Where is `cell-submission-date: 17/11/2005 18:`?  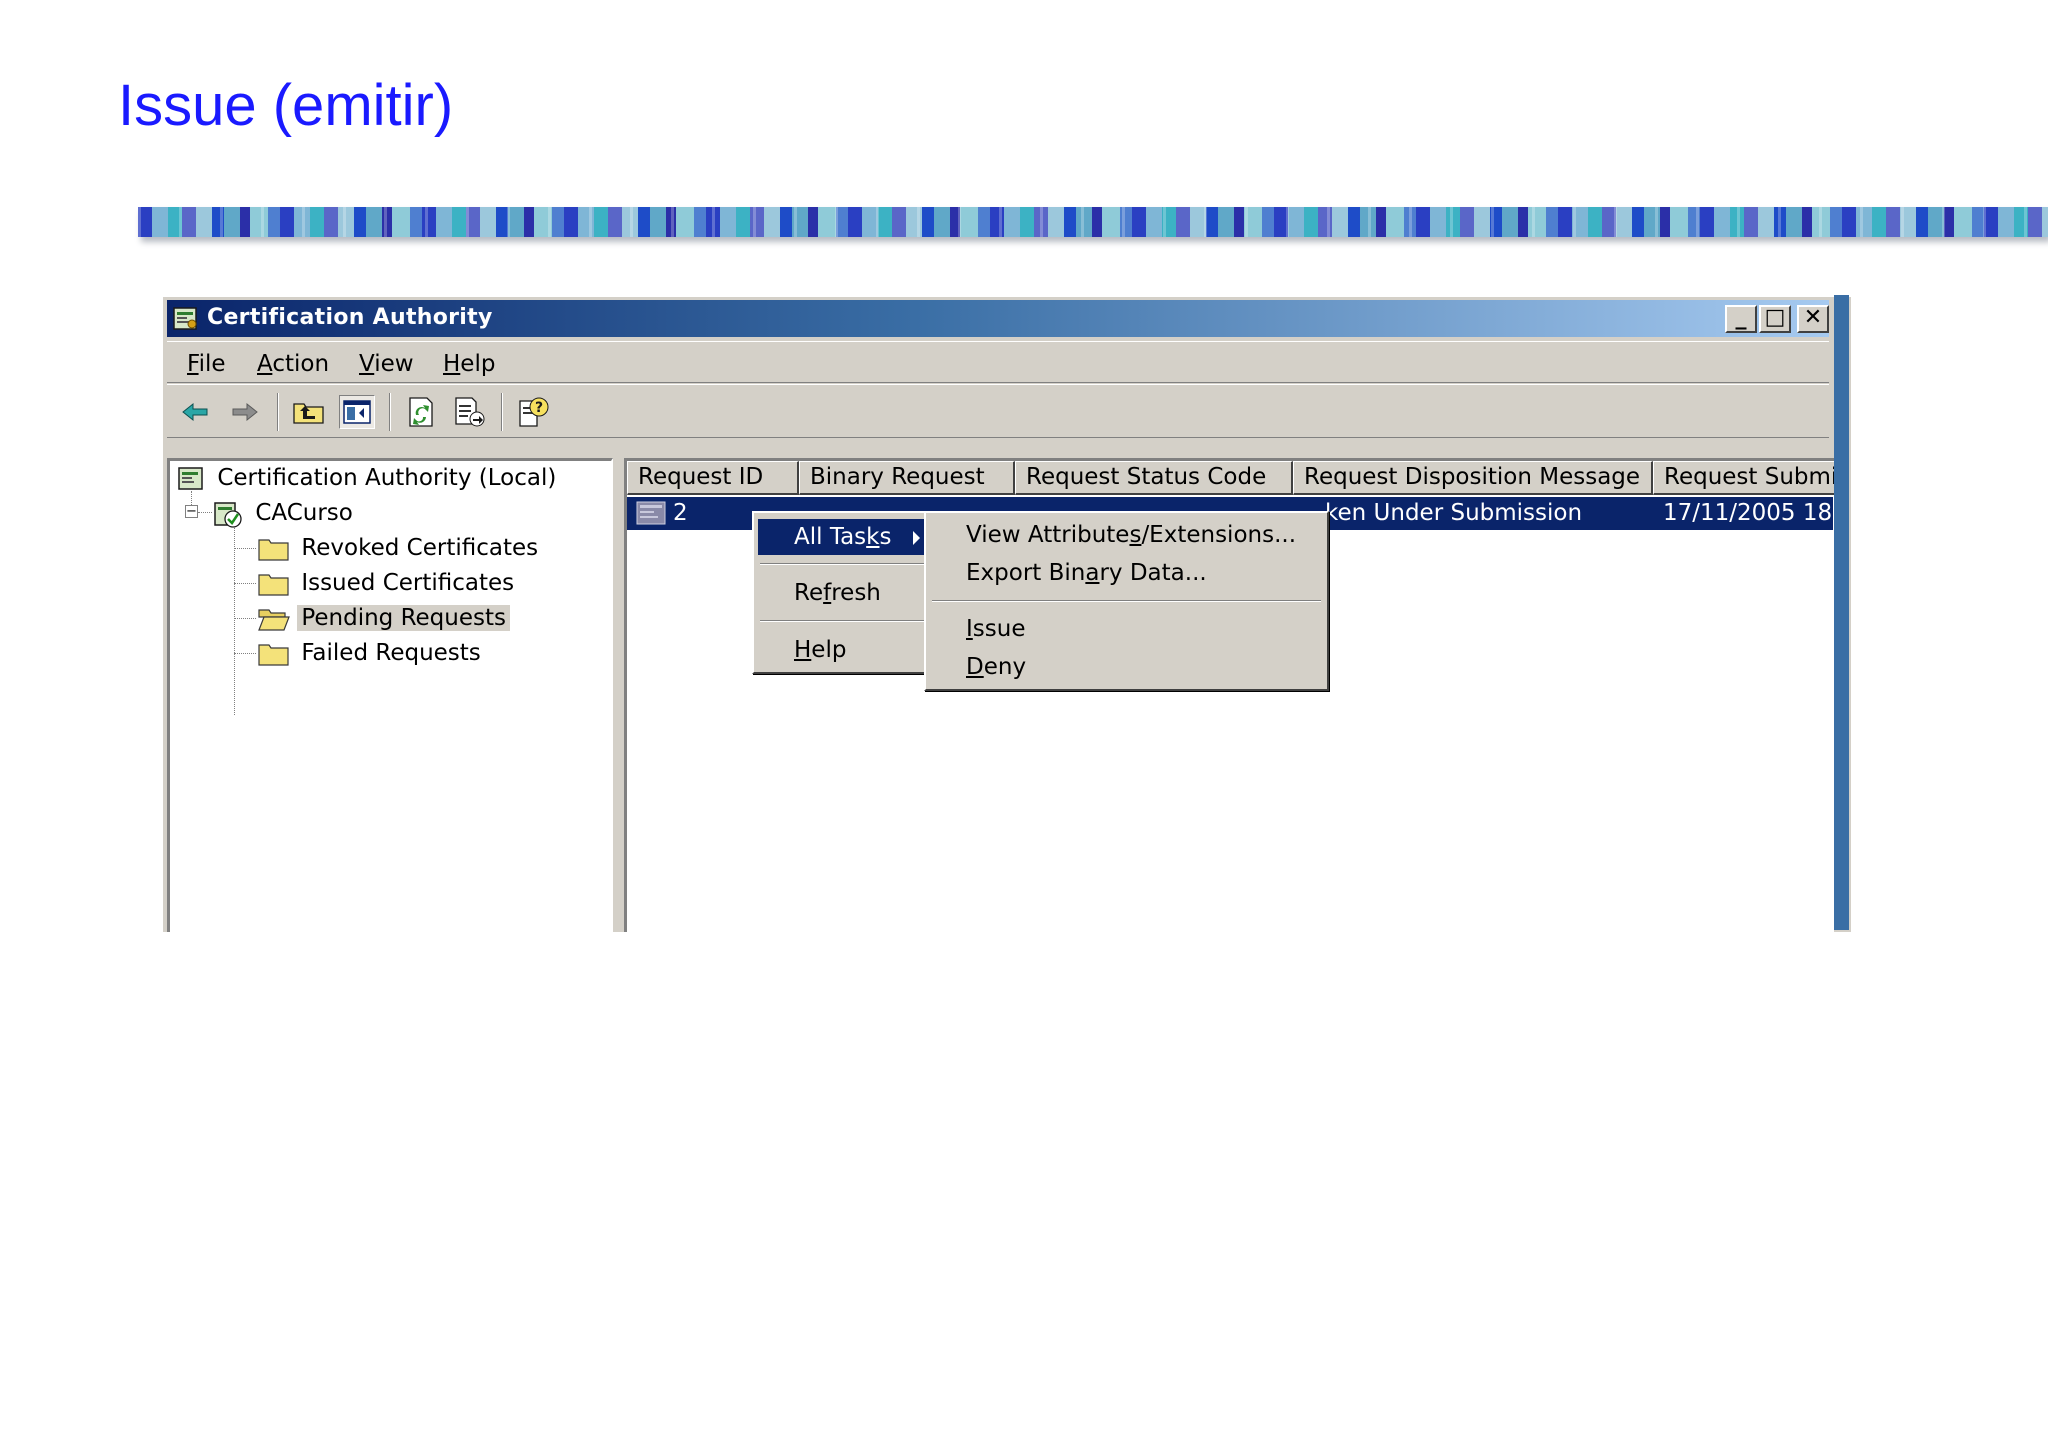
cell-submission-date: 17/11/2005 18: is located at coordinates (1748, 513).